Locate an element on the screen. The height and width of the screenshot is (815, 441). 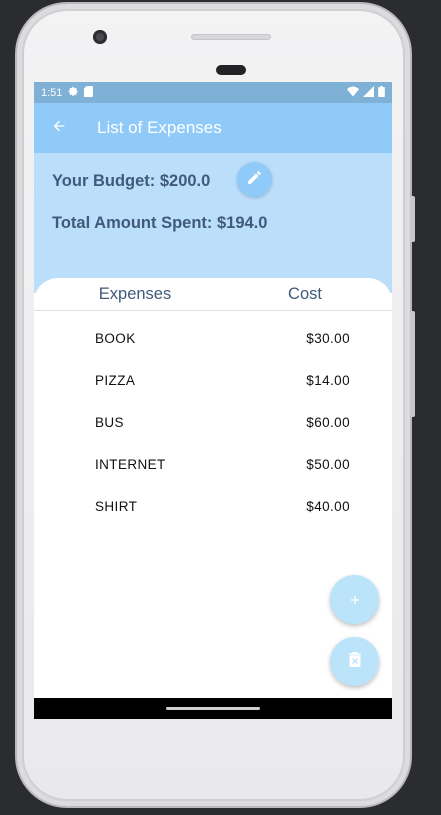
expense-name: BUS is located at coordinates (109, 422).